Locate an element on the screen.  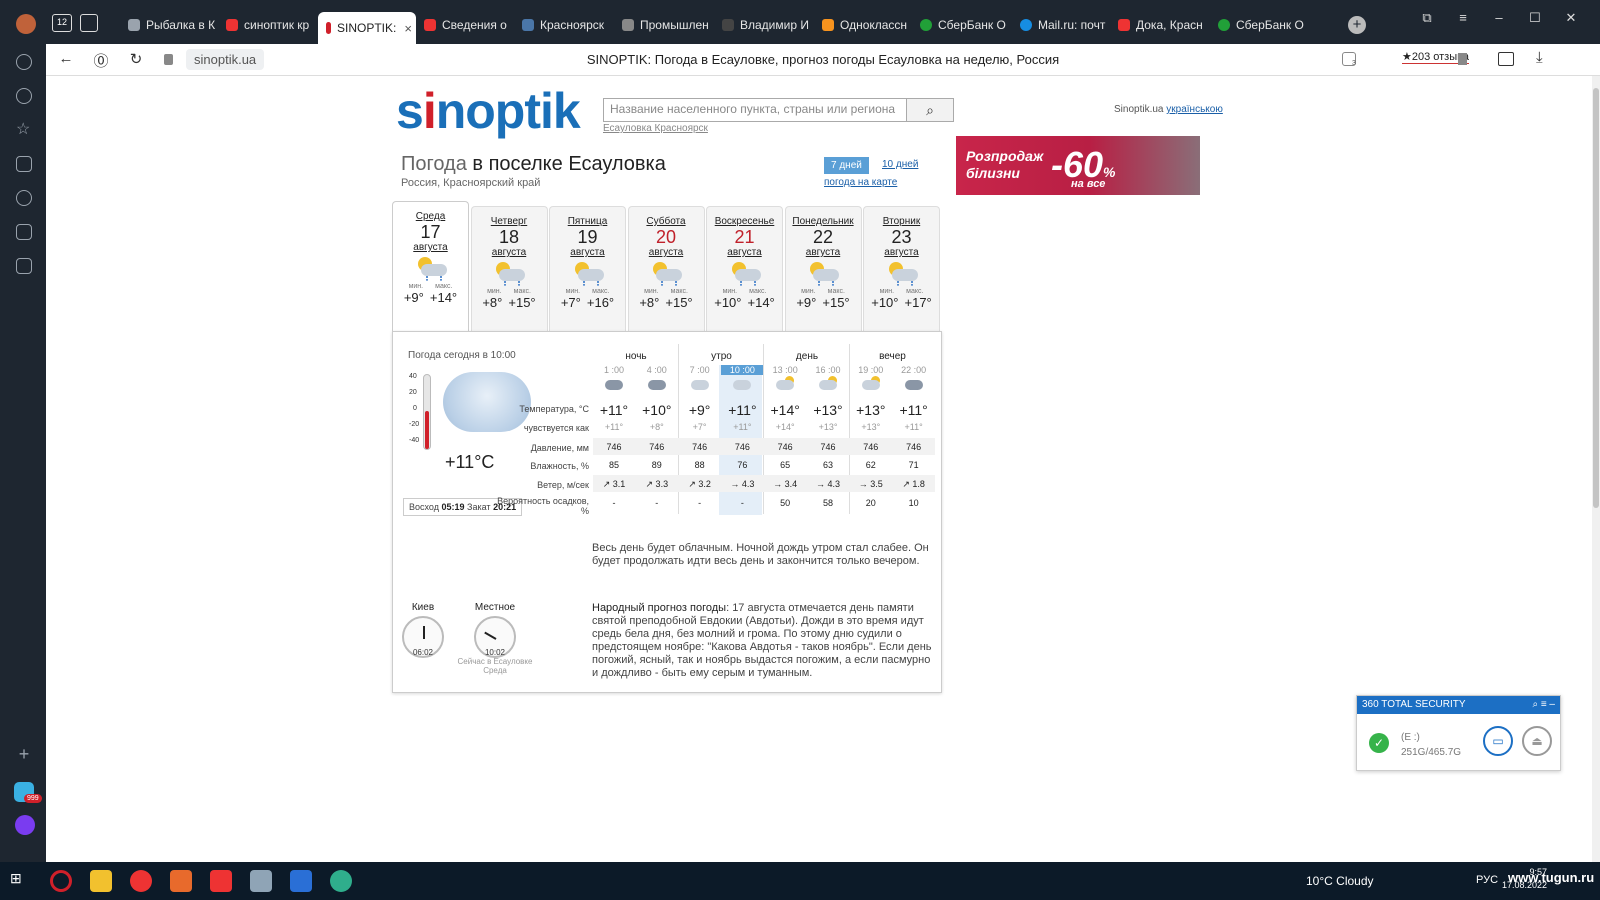
tab-krasnoyarsk: Красноярск is located at coordinates (566, 25).